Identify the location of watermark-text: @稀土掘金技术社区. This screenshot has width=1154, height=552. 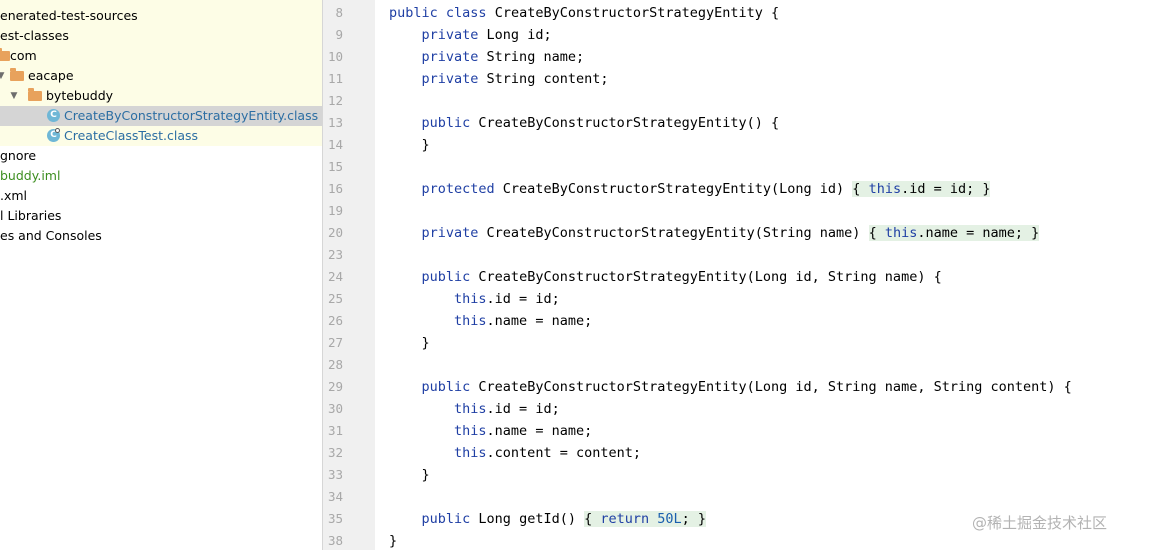
(1040, 523).